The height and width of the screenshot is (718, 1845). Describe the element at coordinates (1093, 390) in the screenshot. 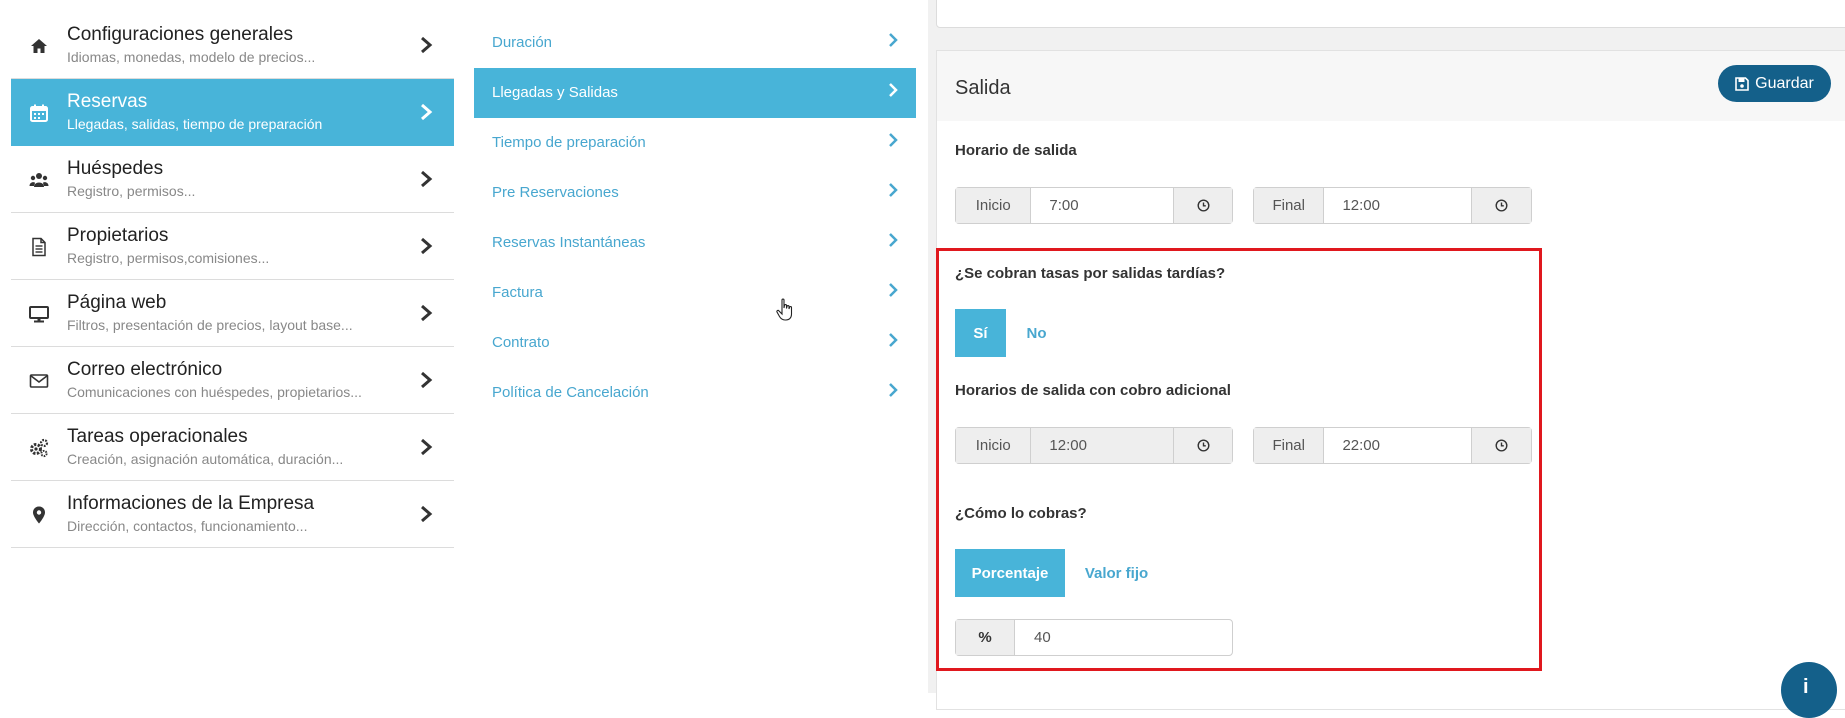

I see `extra-hours-label: Horarios de salida con cobro adicional` at that location.